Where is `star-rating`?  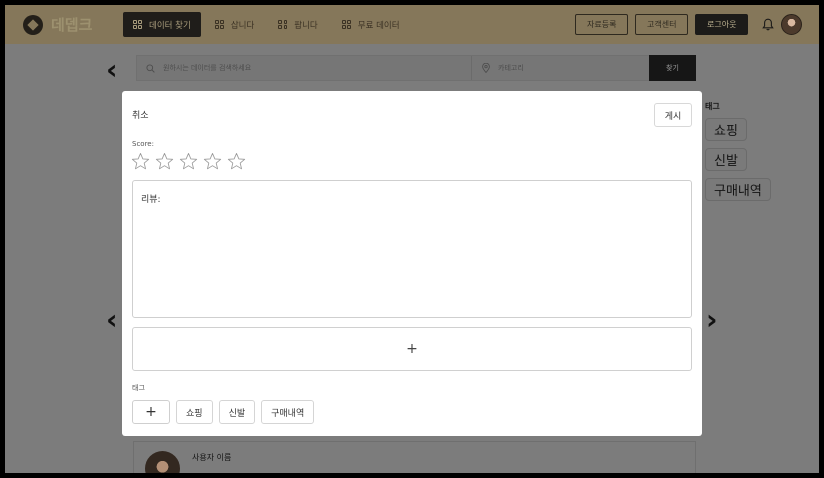
star-rating is located at coordinates (188, 161).